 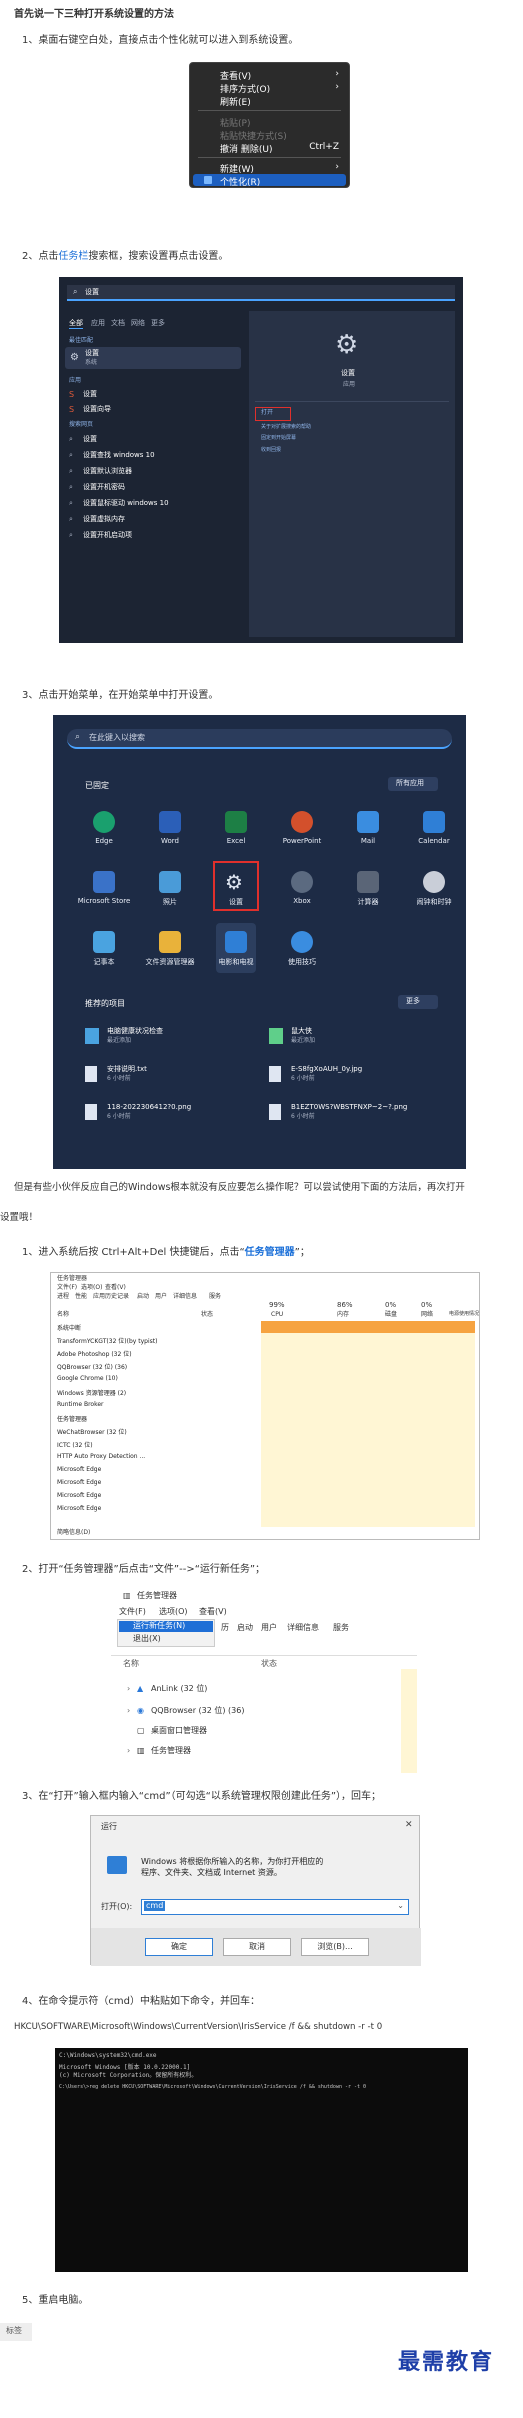 I want to click on task-manager-link: 任务管理器, so click(x=270, y=1252).